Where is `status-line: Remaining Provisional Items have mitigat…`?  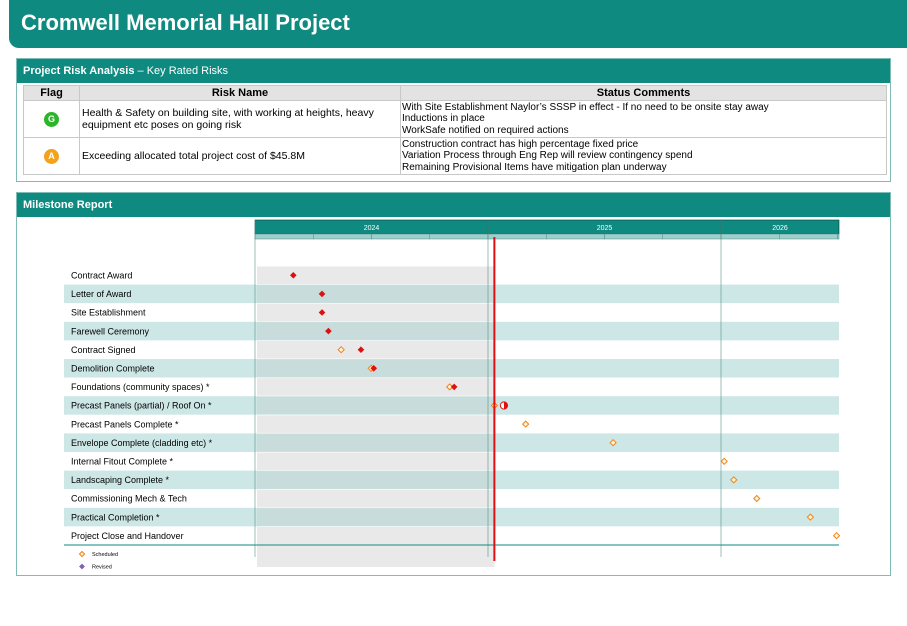 status-line: Remaining Provisional Items have mitigat… is located at coordinates (534, 167).